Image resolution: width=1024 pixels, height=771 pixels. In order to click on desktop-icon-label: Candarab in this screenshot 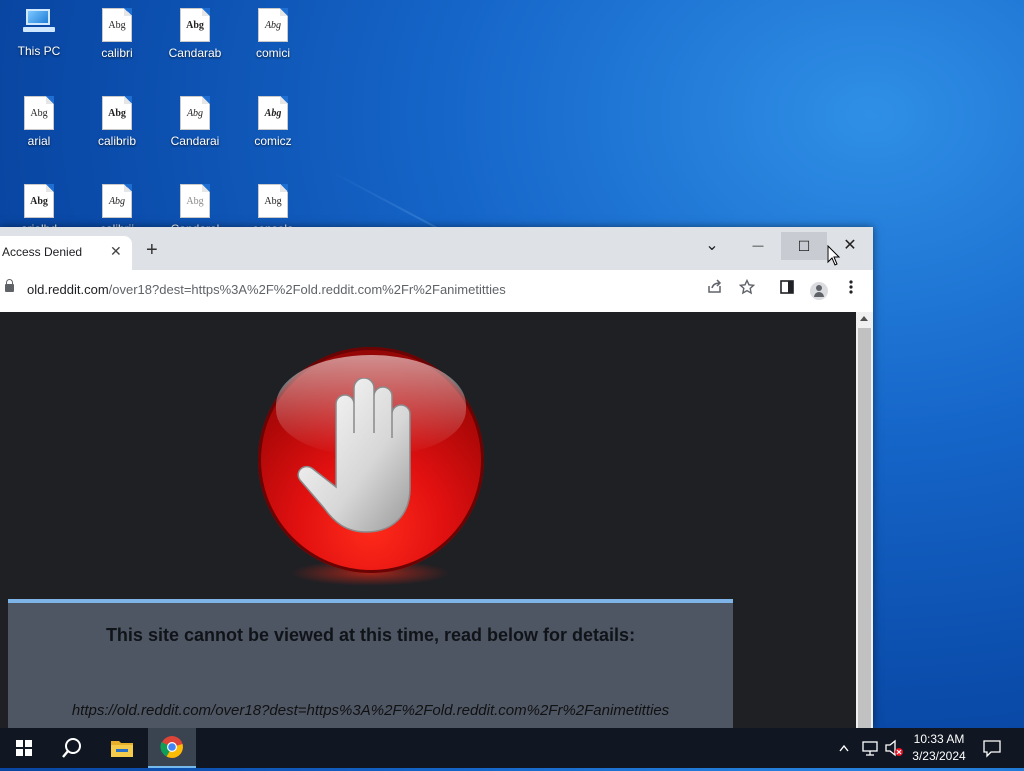, I will do `click(195, 53)`.